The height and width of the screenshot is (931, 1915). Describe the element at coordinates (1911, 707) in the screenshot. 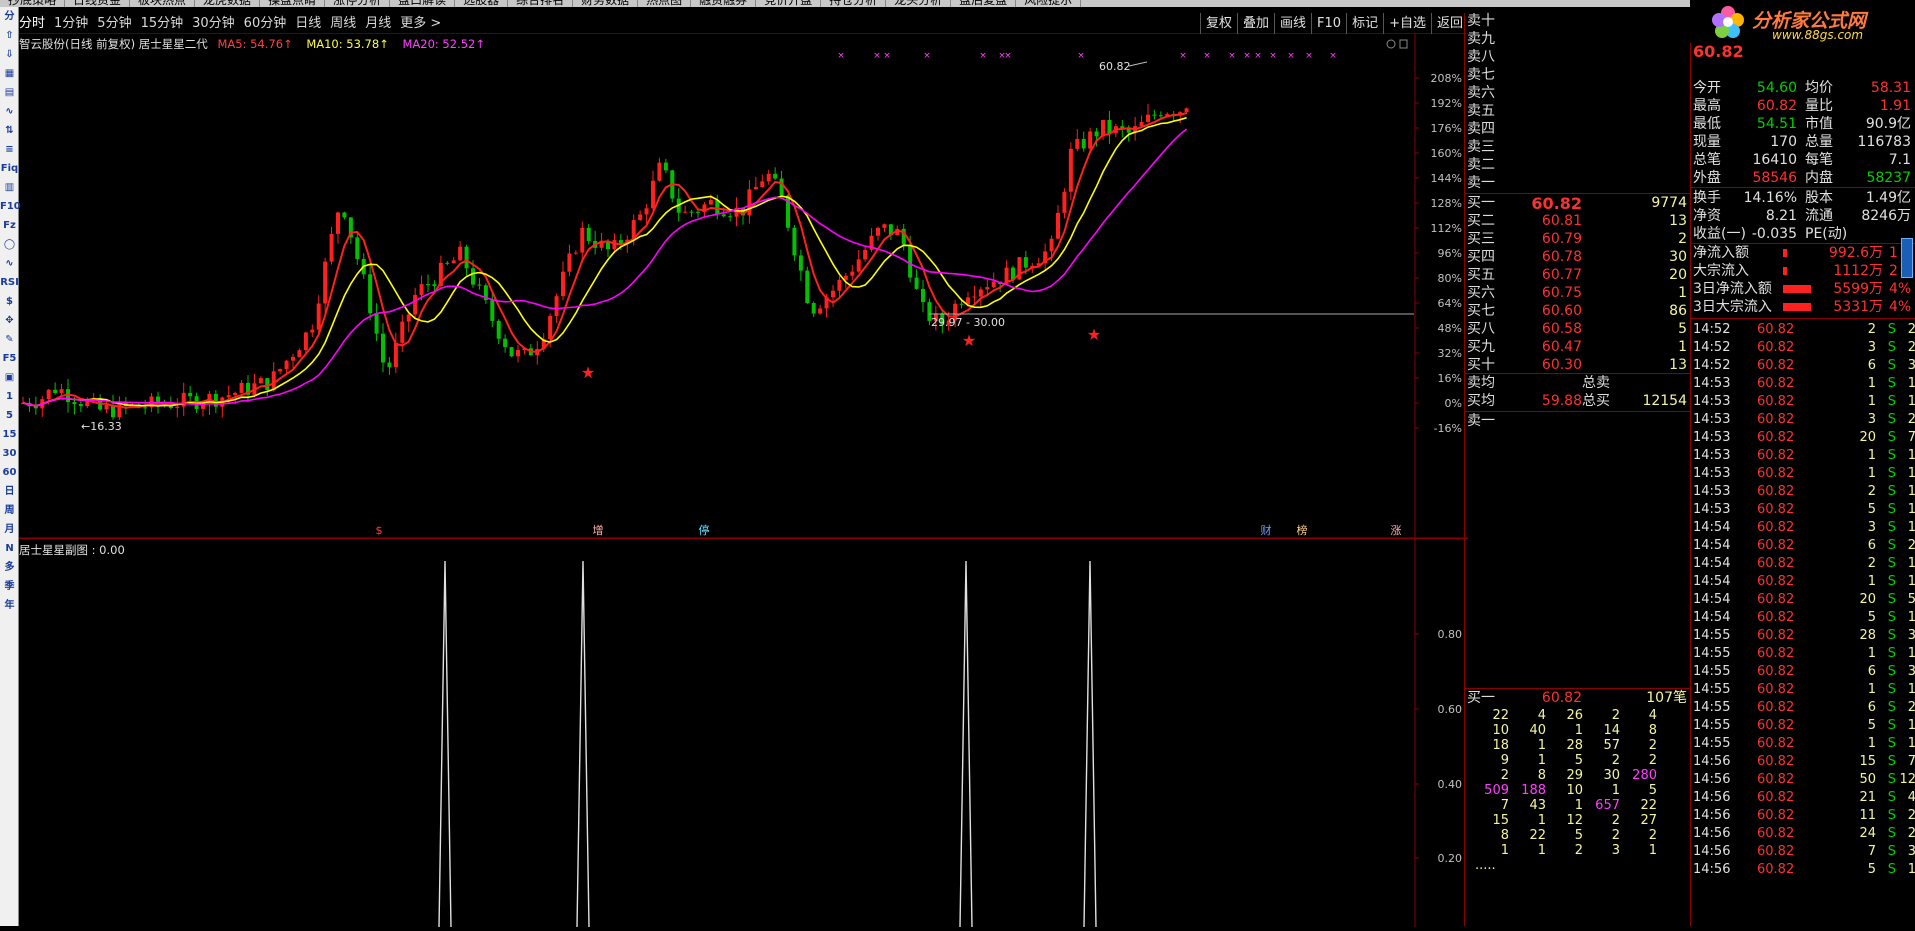

I see `tick-count: 2` at that location.